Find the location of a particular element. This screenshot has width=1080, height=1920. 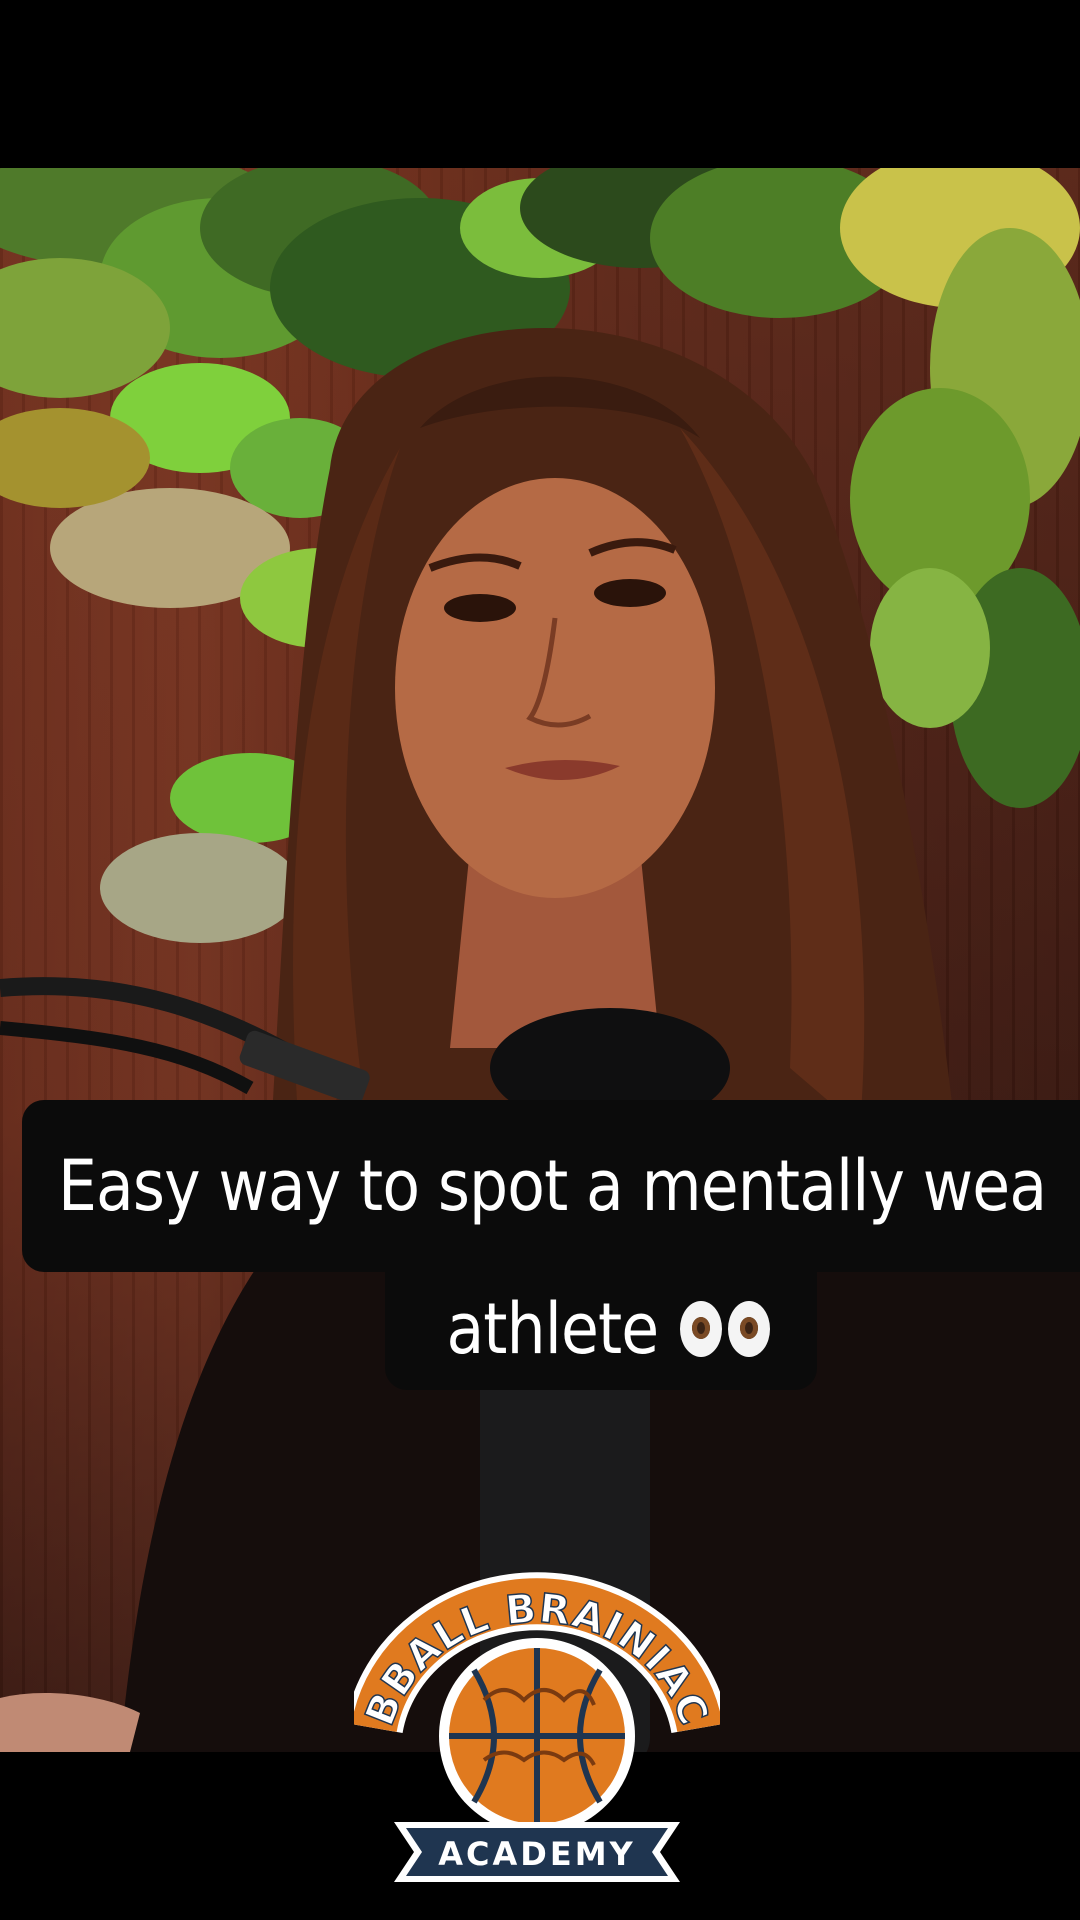

caption-line-1: Easy way to spot a mentally wea is located at coordinates (551, 1186).